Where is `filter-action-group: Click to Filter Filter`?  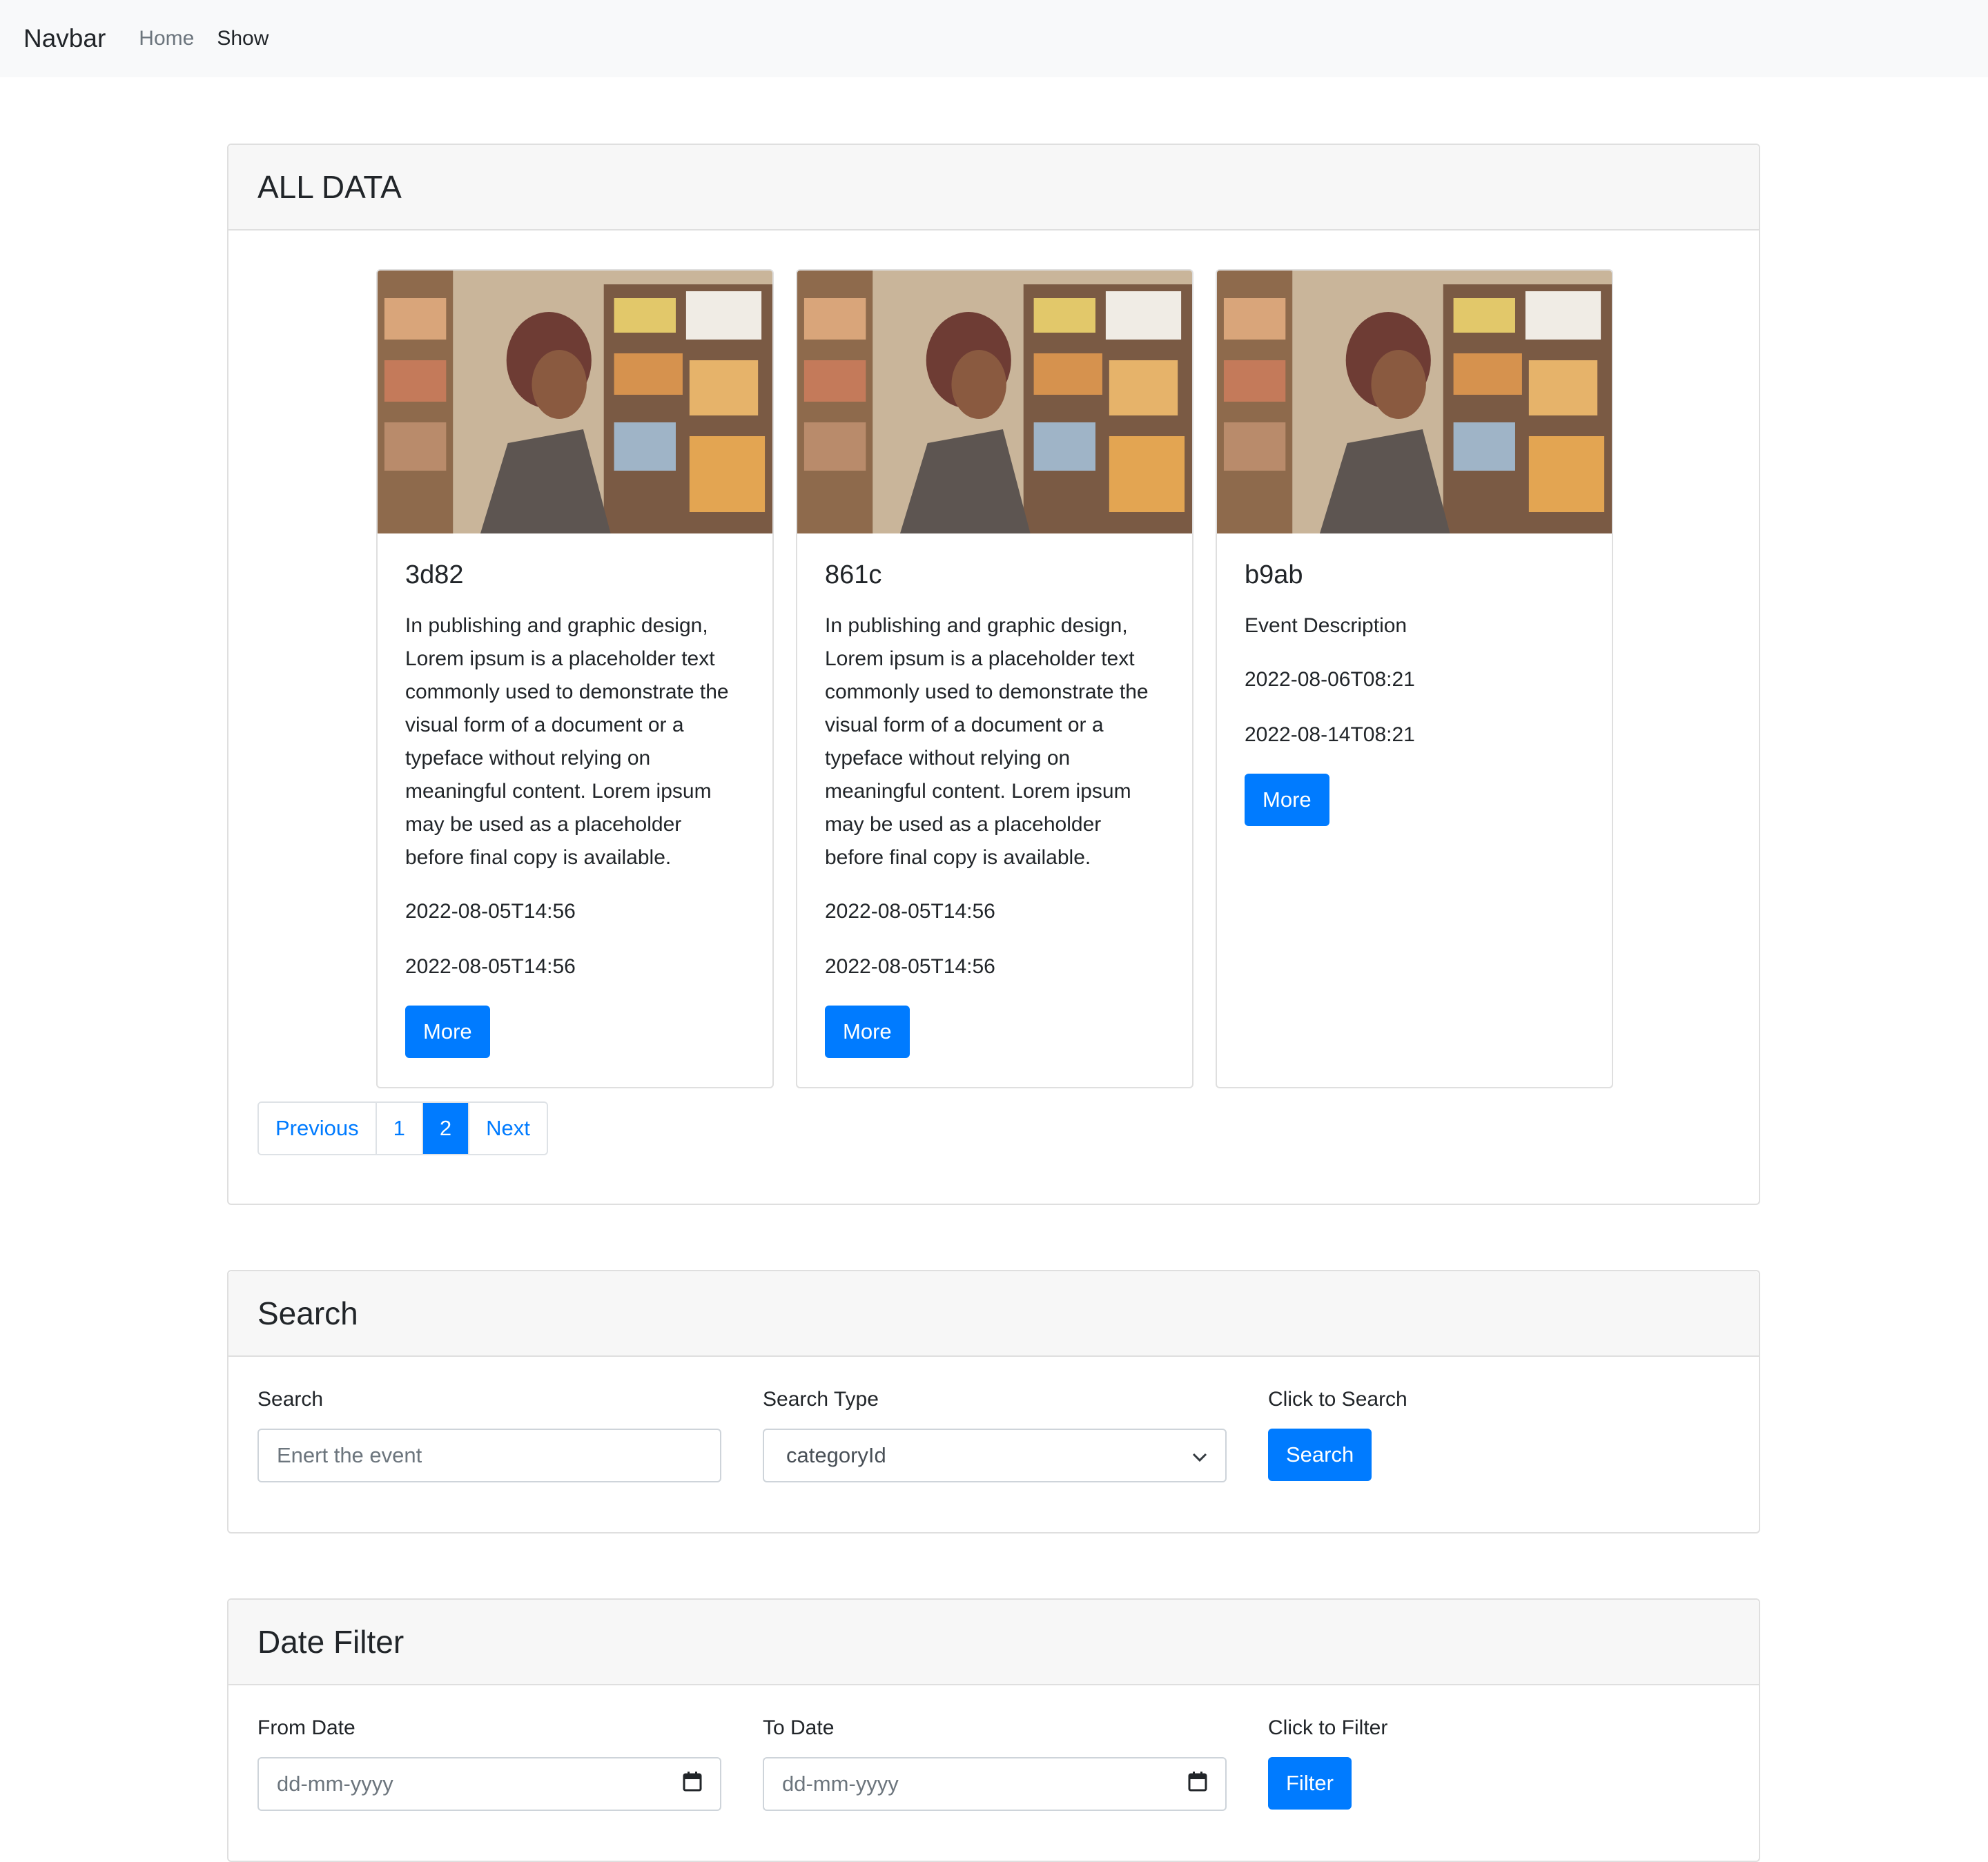
filter-action-group: Click to Filter Filter is located at coordinates (1327, 1761).